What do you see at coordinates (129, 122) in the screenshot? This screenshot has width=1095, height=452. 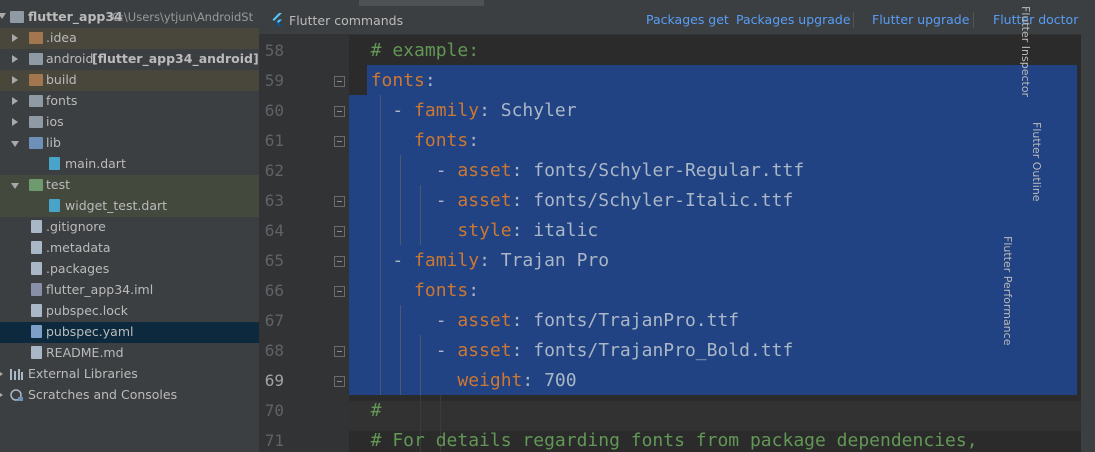 I see `tree-item-ios: ios` at bounding box center [129, 122].